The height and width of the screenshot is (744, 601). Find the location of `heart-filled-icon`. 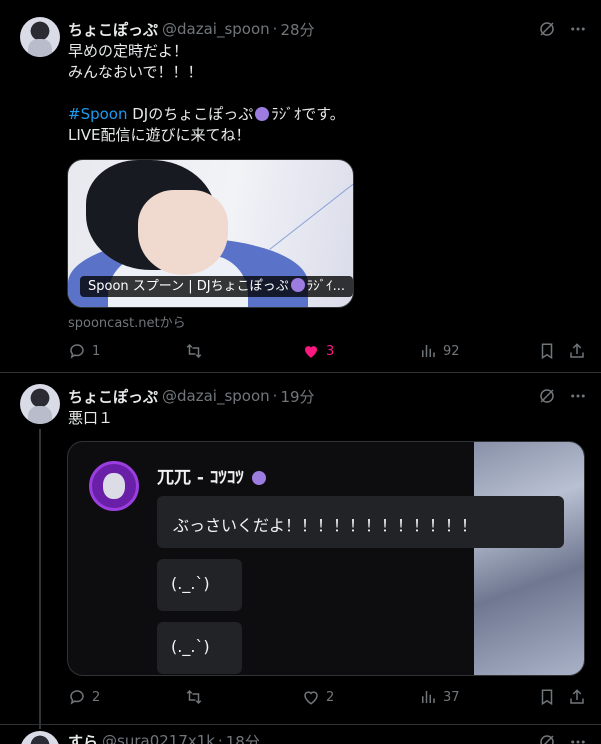

heart-filled-icon is located at coordinates (311, 352).